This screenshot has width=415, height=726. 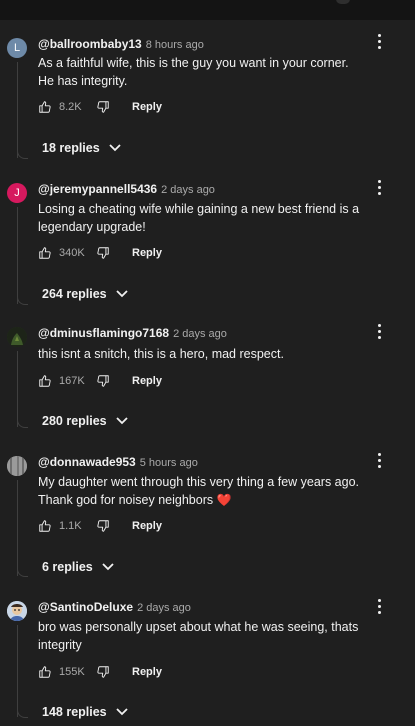 I want to click on heart-emoji: ❤️, so click(x=224, y=500).